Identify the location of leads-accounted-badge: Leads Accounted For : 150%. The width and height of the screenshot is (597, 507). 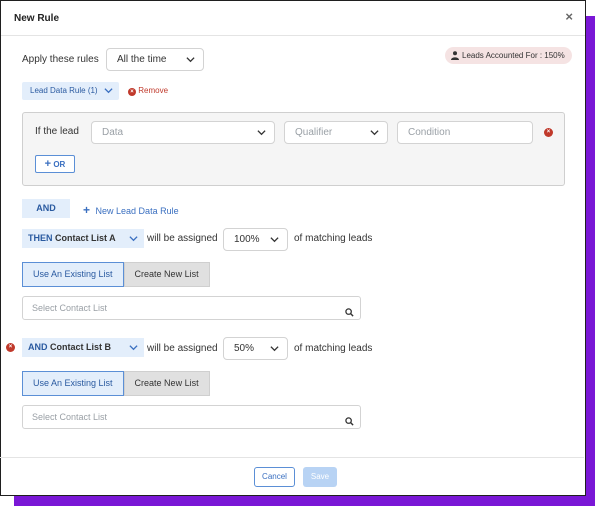
(508, 55).